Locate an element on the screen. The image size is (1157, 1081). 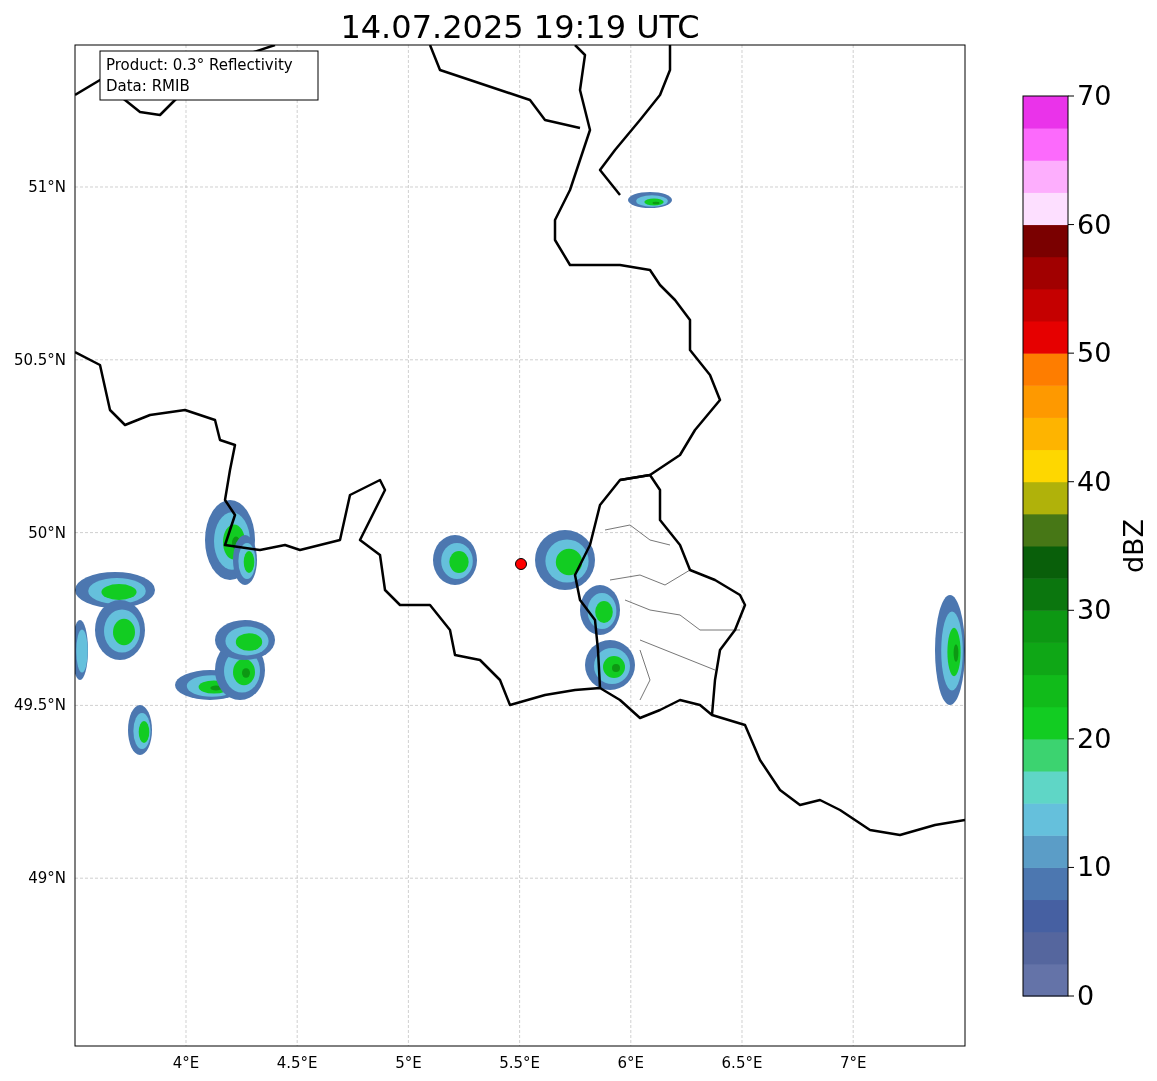
x-tick-label: 7°E is located at coordinates (853, 1063).